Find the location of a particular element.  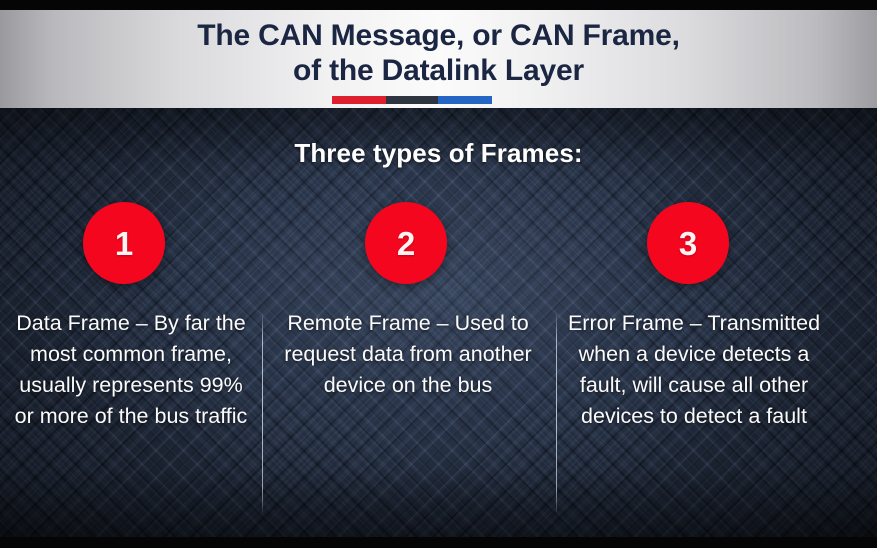

frame-number-badge-2: 2 is located at coordinates (406, 243).